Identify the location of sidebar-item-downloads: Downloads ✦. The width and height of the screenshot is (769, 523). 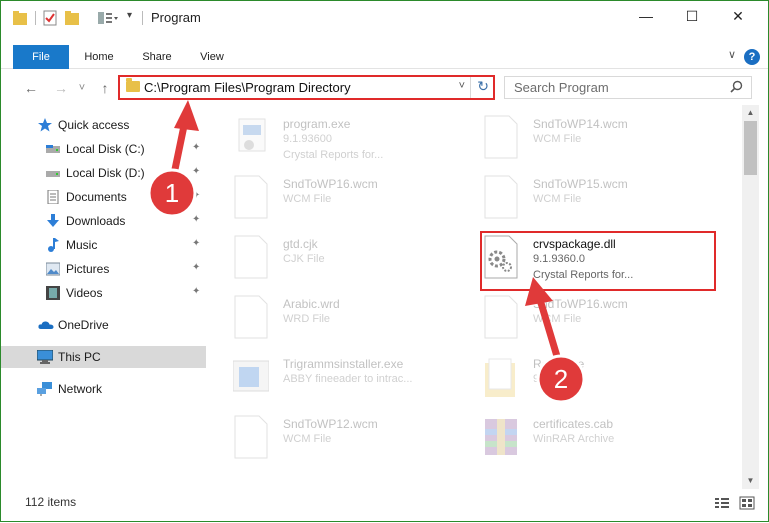
(103, 221).